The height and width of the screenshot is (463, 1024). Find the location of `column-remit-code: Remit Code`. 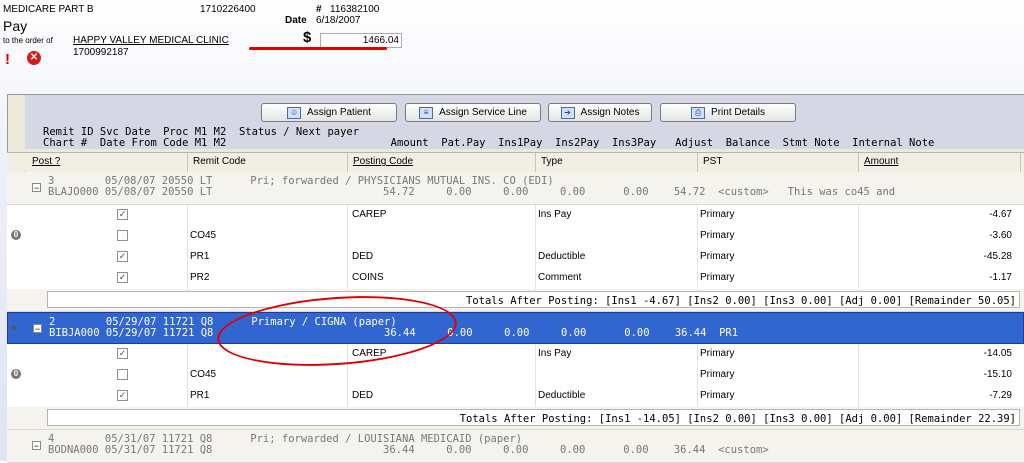

column-remit-code: Remit Code is located at coordinates (219, 161).